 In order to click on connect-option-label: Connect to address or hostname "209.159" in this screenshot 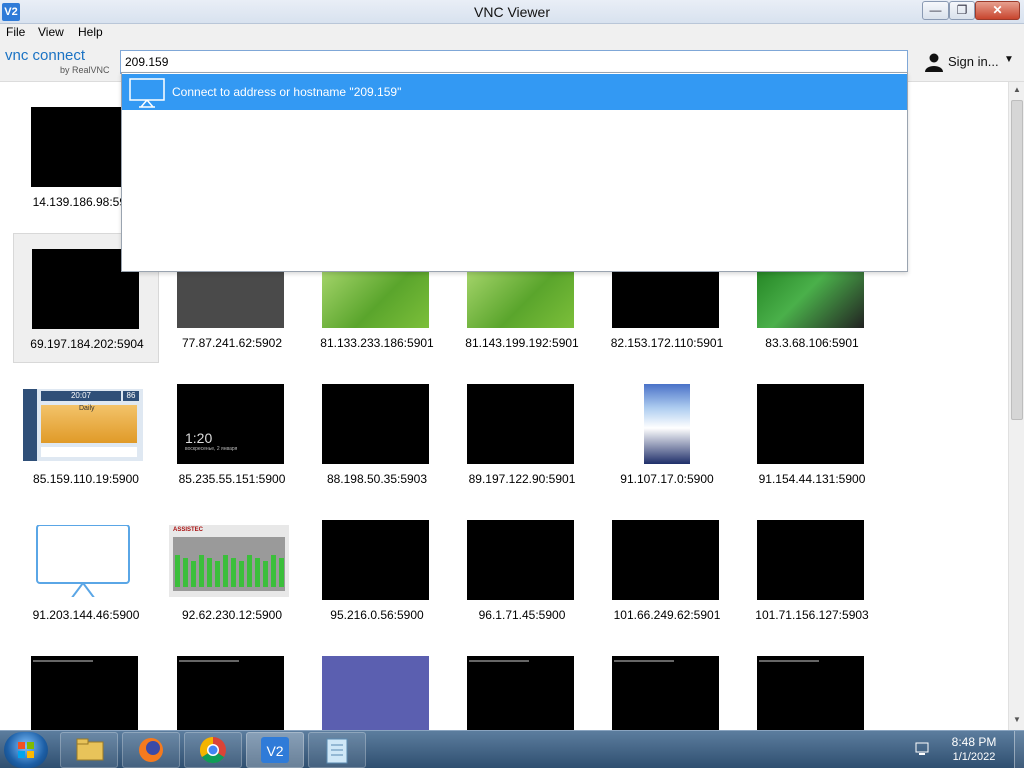, I will do `click(287, 92)`.